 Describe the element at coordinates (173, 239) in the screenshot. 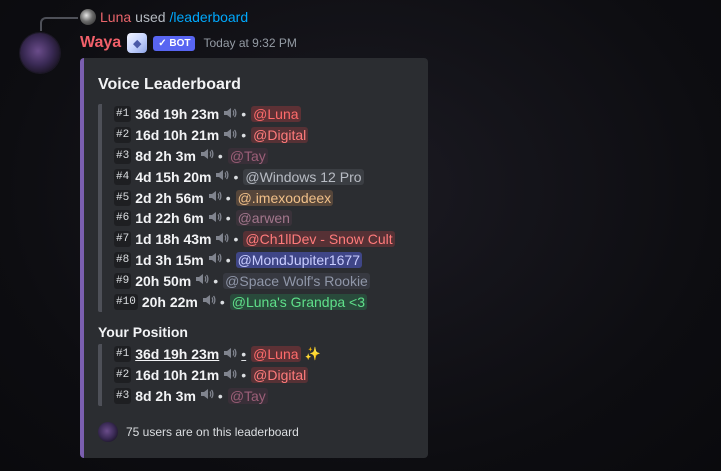

I see `voice-time: 1d 18h 43m` at that location.